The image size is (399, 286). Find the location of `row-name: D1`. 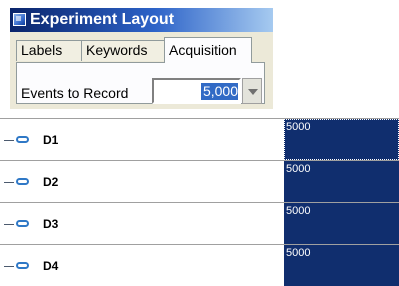

row-name: D1 is located at coordinates (51, 140).